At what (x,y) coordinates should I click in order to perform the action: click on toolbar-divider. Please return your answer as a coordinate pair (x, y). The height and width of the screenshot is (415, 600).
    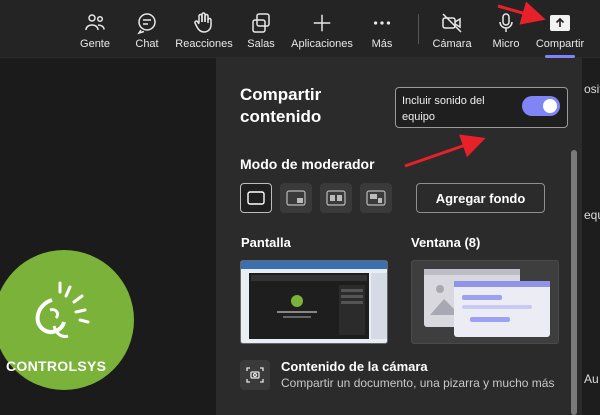
    Looking at the image, I should click on (418, 29).